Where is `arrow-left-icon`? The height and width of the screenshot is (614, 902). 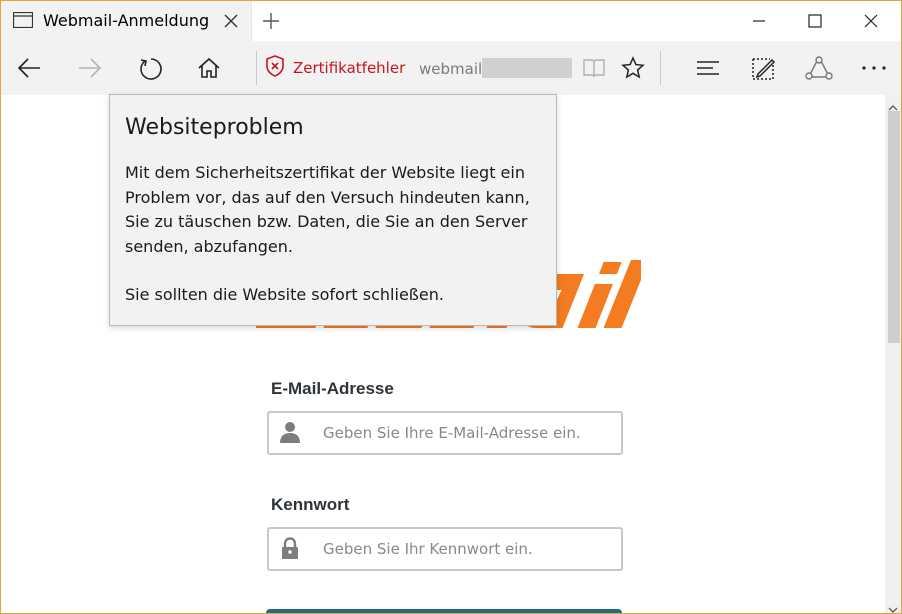
arrow-left-icon is located at coordinates (29, 70).